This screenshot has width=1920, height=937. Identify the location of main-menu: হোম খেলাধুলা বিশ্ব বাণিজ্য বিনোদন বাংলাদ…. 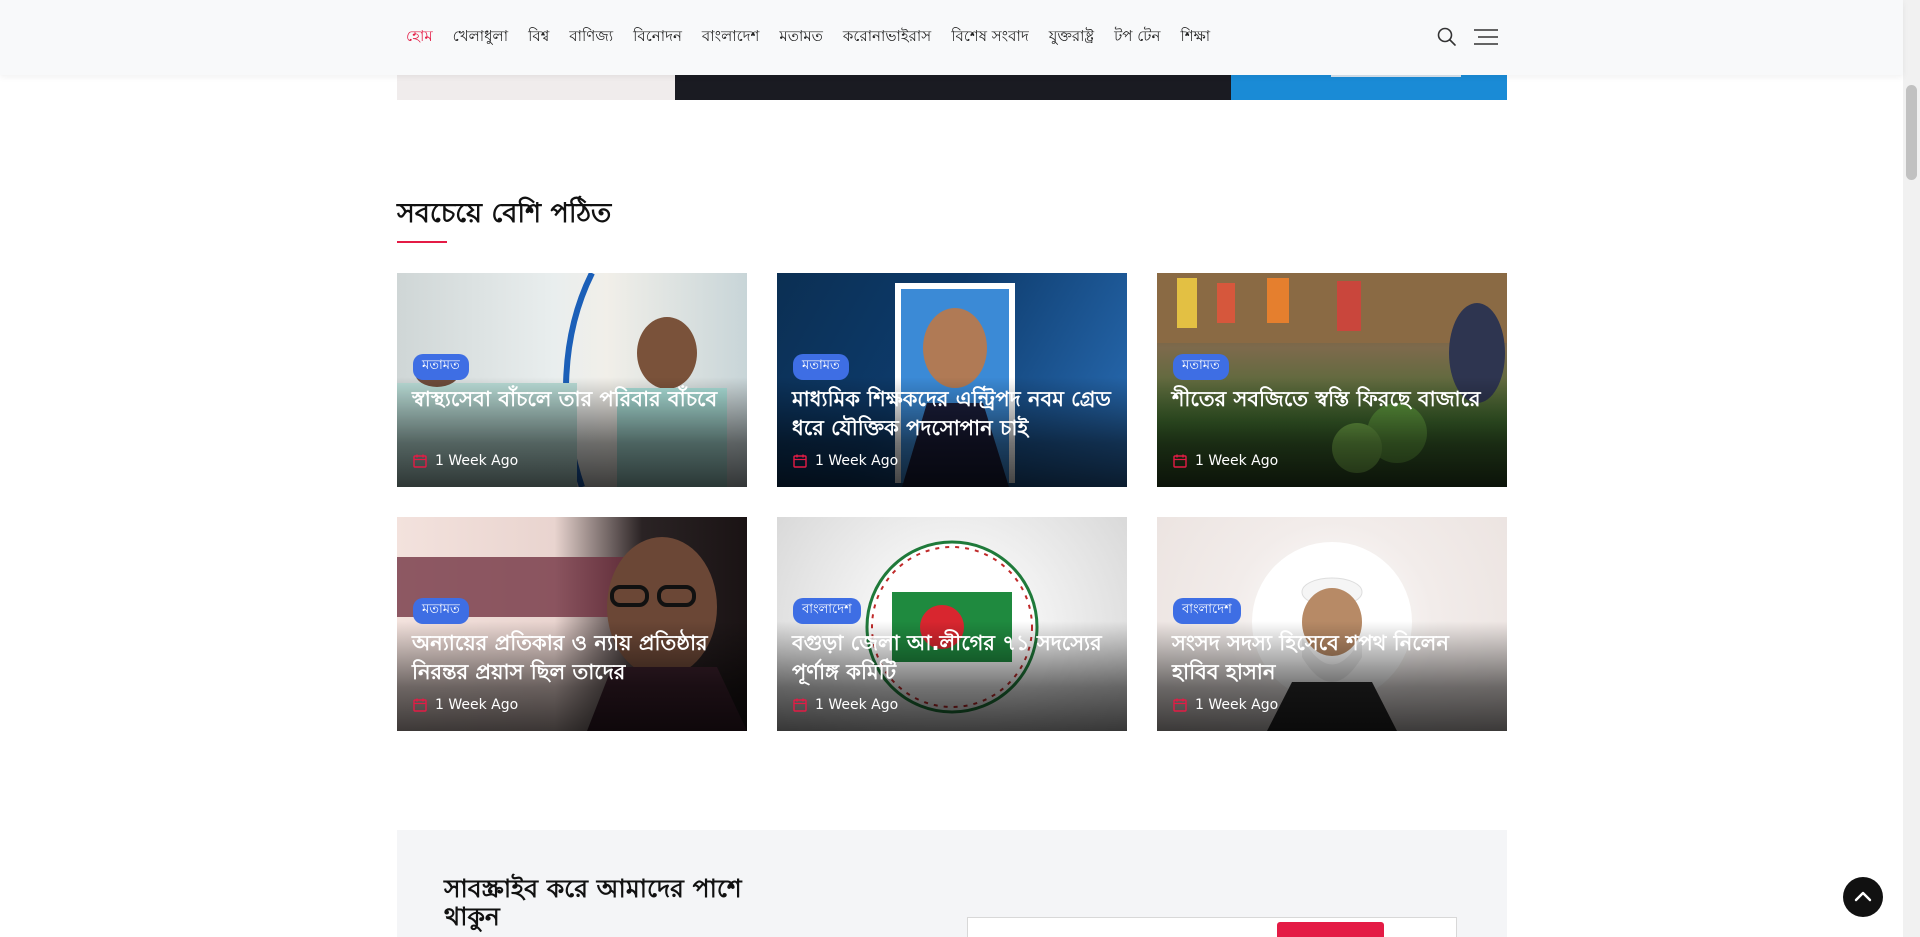
(818, 37).